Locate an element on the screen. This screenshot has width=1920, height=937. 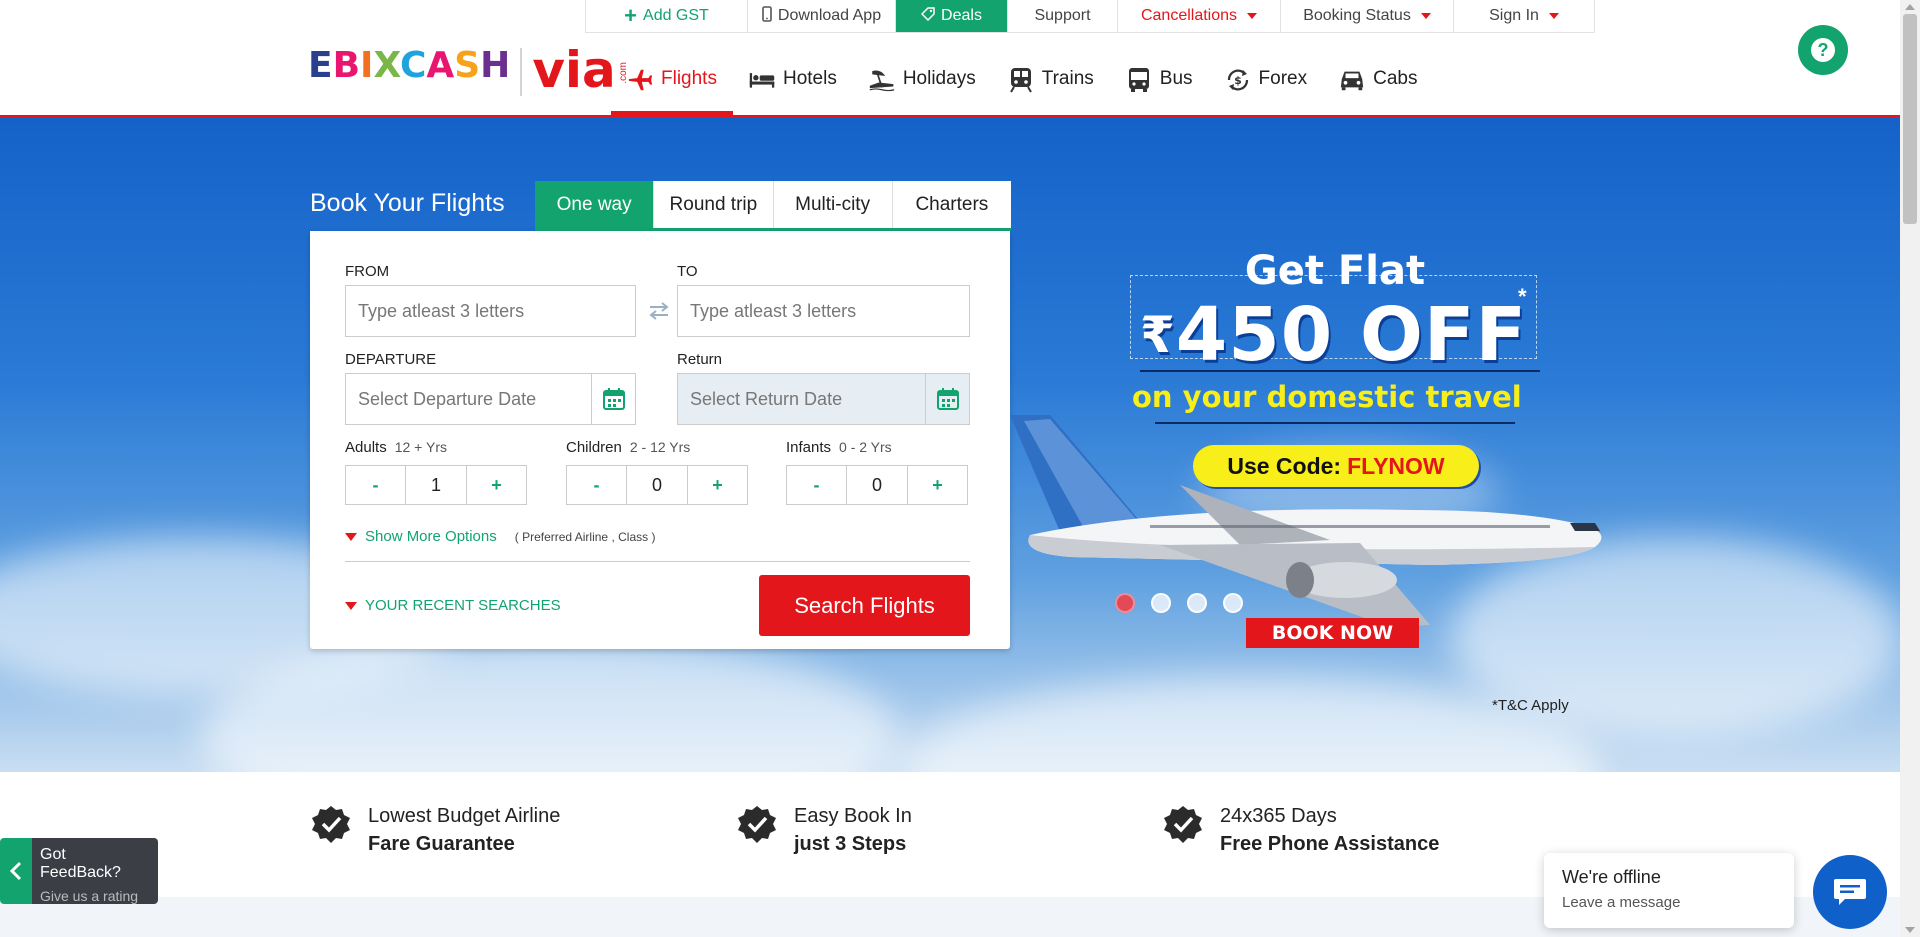
chat-bubble-icon is located at coordinates (1850, 892).